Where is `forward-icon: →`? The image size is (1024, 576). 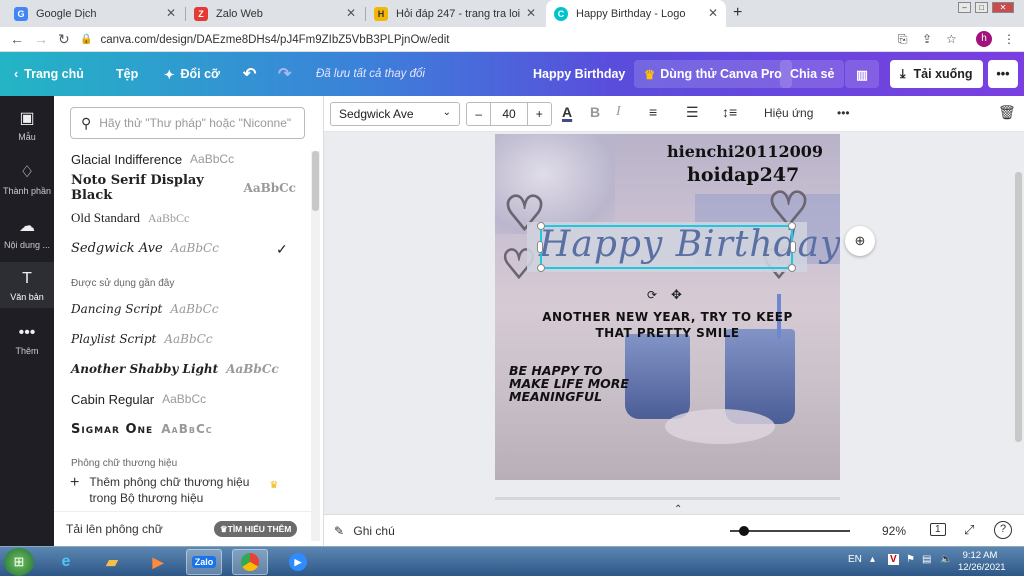
forward-icon: → is located at coordinates (41, 39).